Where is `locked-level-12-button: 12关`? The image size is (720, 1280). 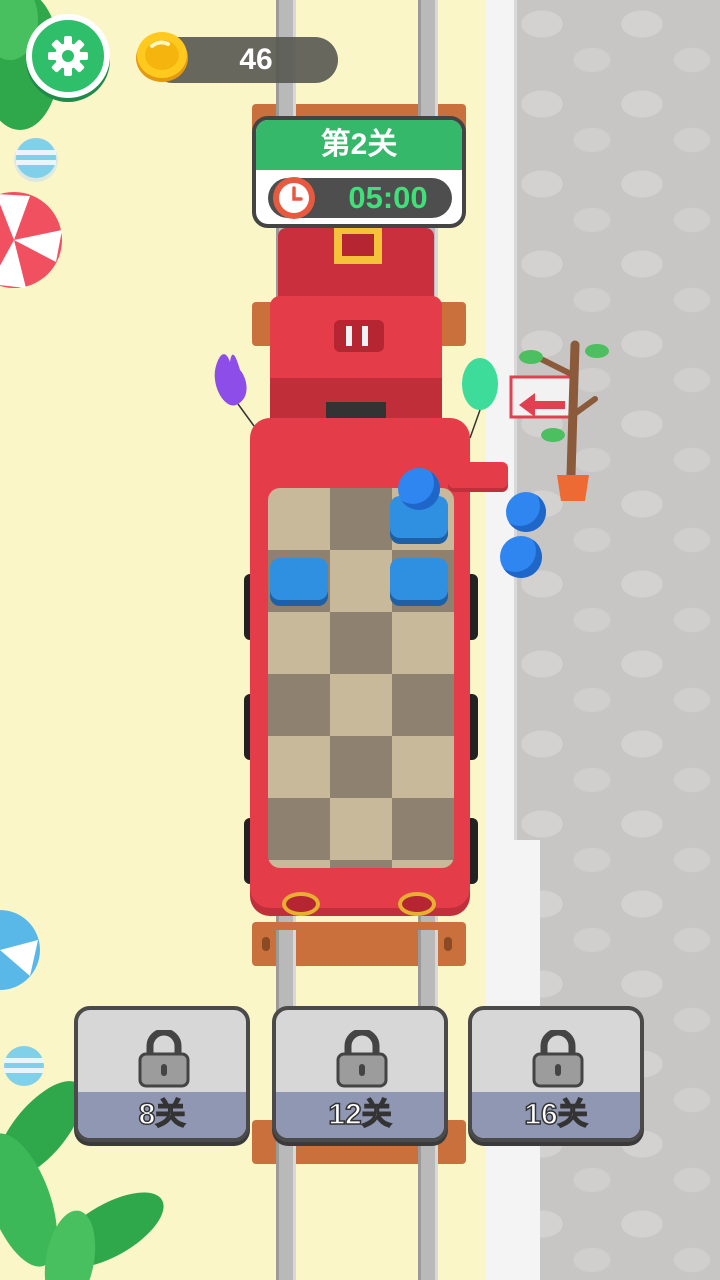
locked-level-12-button: 12关 is located at coordinates (360, 1074).